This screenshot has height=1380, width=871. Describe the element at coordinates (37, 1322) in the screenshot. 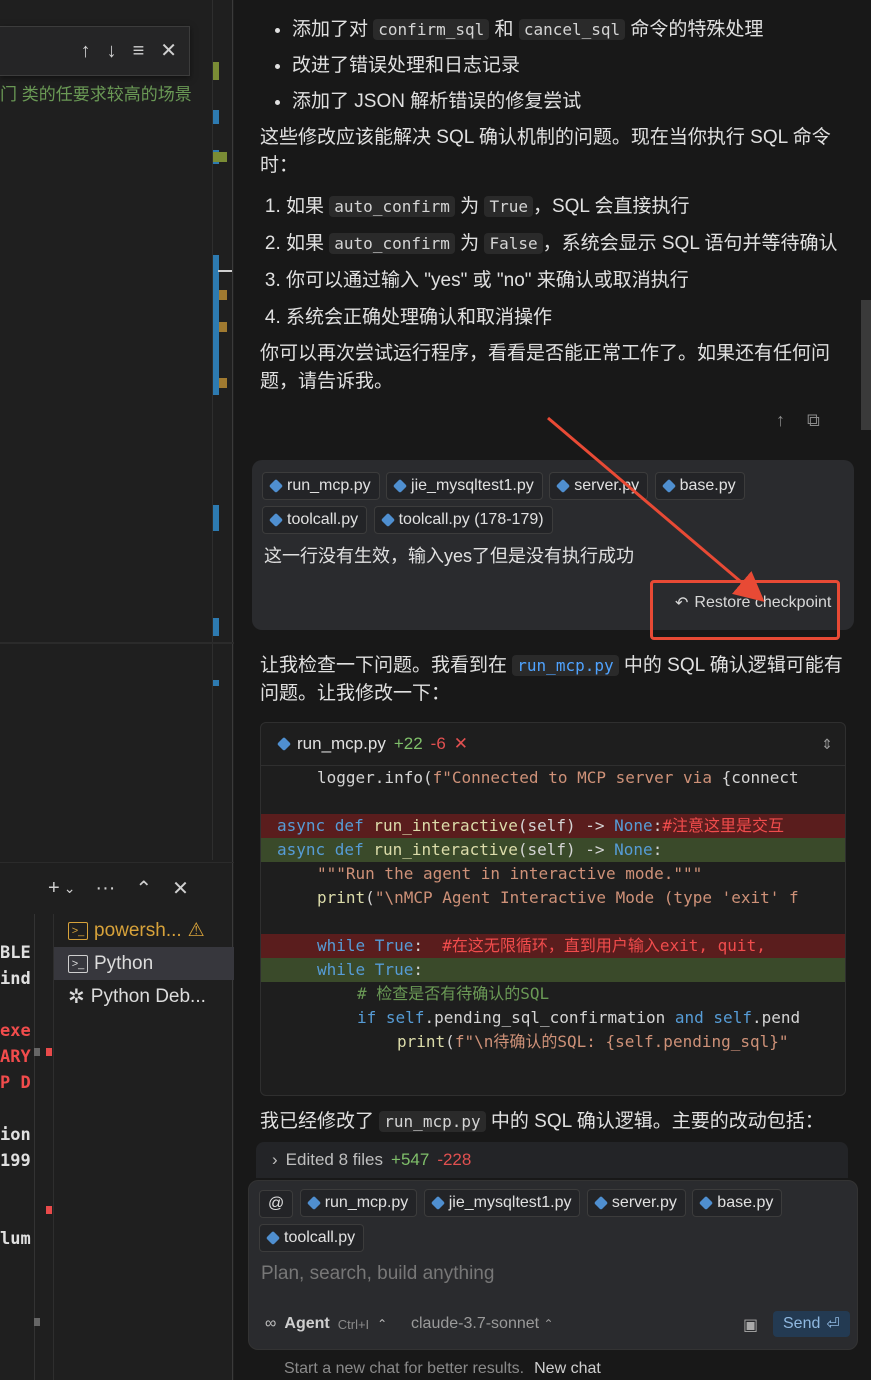

I see `terminal-scroll-mark` at that location.